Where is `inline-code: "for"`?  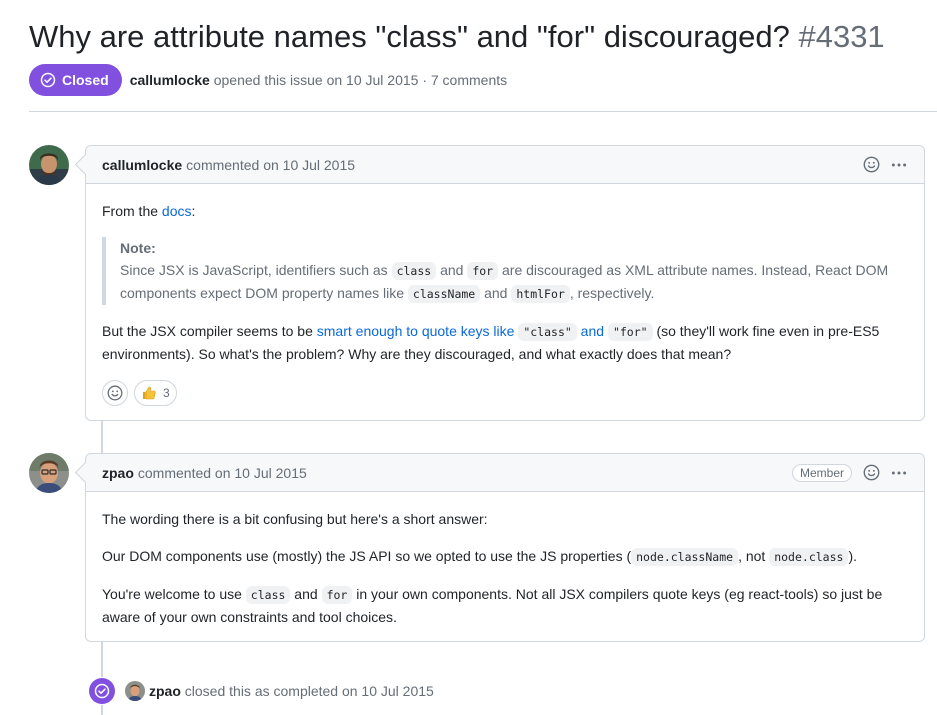
inline-code: "for" is located at coordinates (630, 332).